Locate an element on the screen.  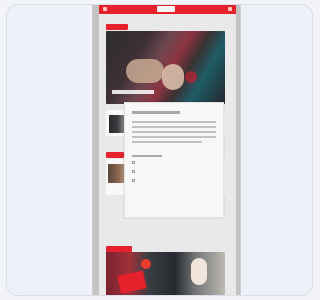
hero-image is located at coordinates (165, 67).